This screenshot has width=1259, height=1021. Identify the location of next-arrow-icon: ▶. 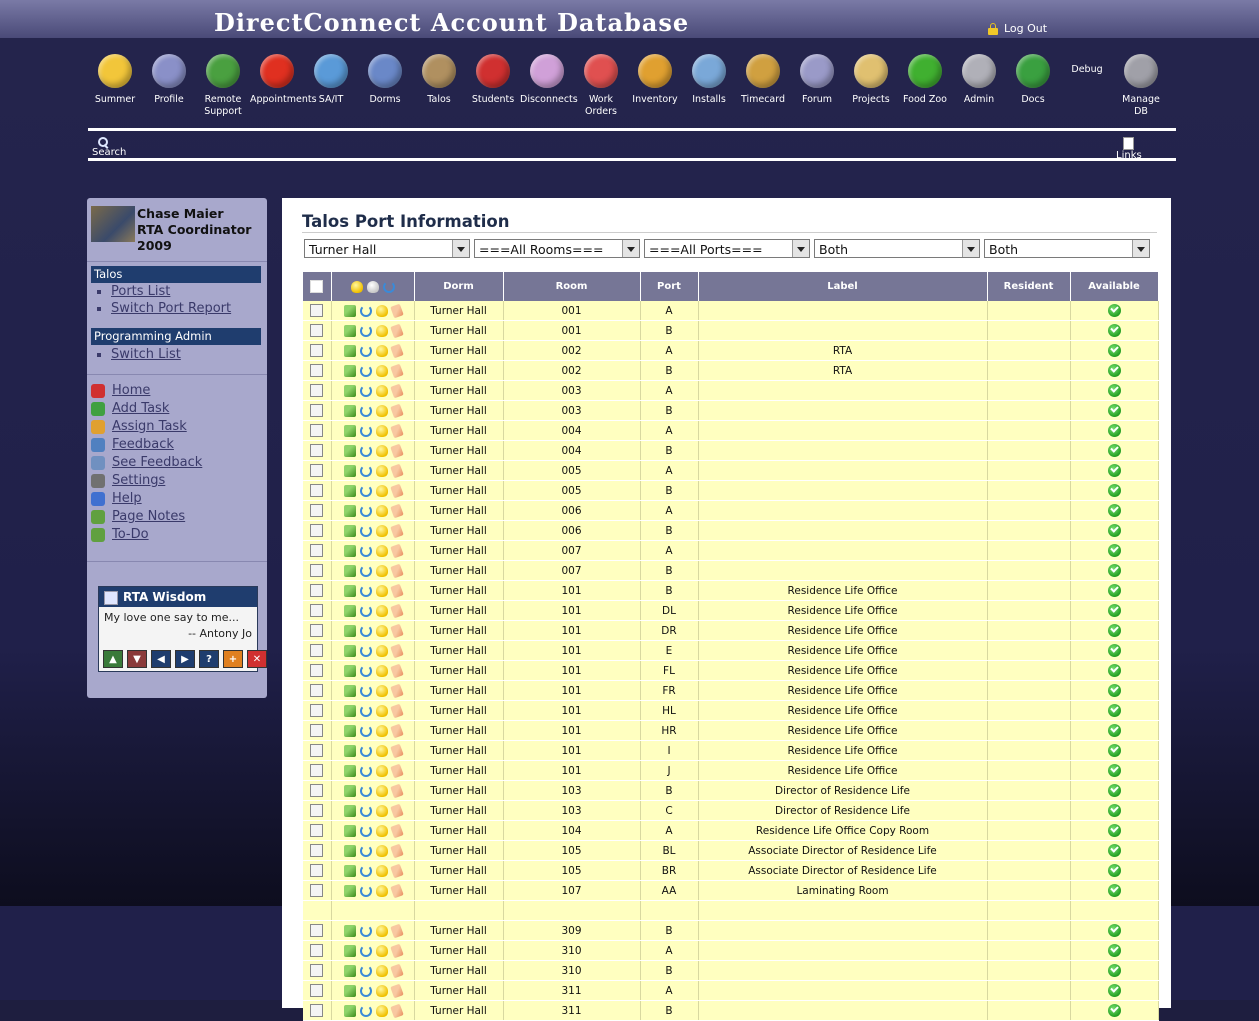
(185, 659).